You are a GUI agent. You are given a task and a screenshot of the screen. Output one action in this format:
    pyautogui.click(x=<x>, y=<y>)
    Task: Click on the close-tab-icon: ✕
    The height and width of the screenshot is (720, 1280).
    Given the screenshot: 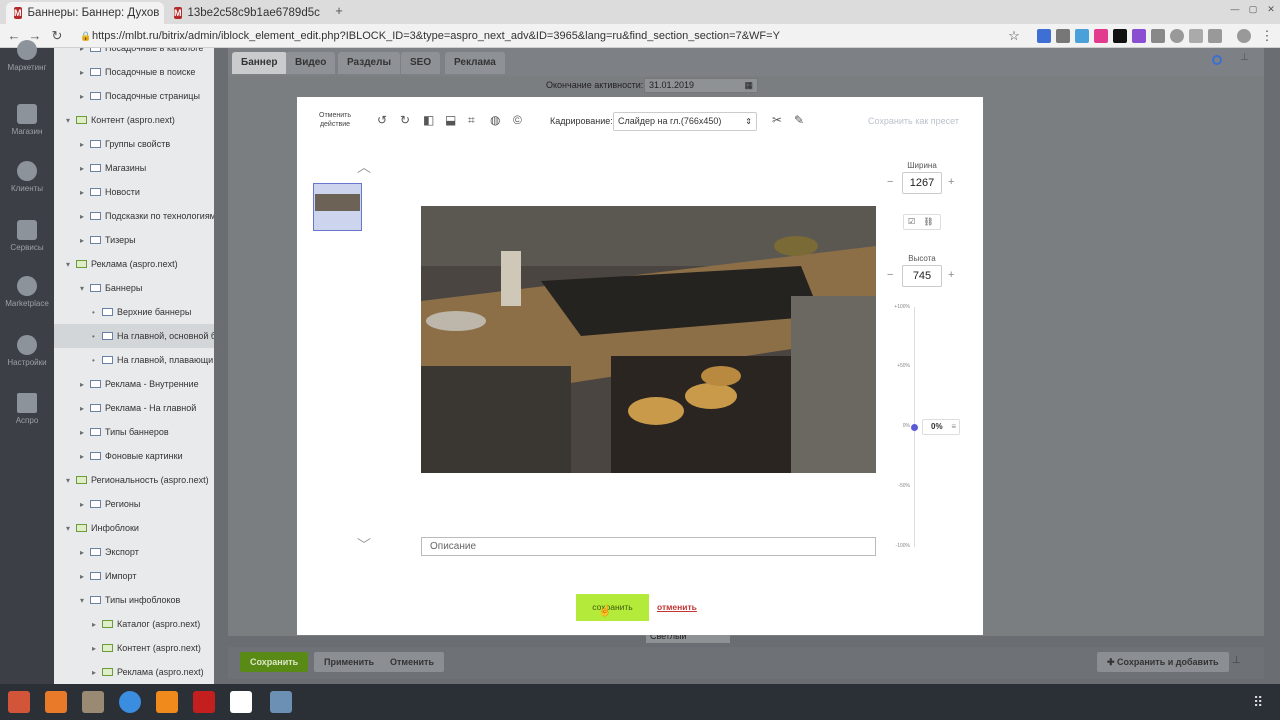 What is the action you would take?
    pyautogui.click(x=161, y=13)
    